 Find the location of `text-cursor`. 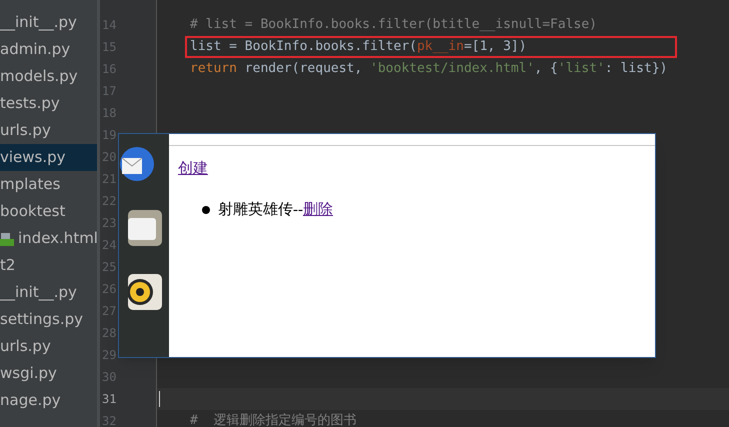

text-cursor is located at coordinates (159, 399).